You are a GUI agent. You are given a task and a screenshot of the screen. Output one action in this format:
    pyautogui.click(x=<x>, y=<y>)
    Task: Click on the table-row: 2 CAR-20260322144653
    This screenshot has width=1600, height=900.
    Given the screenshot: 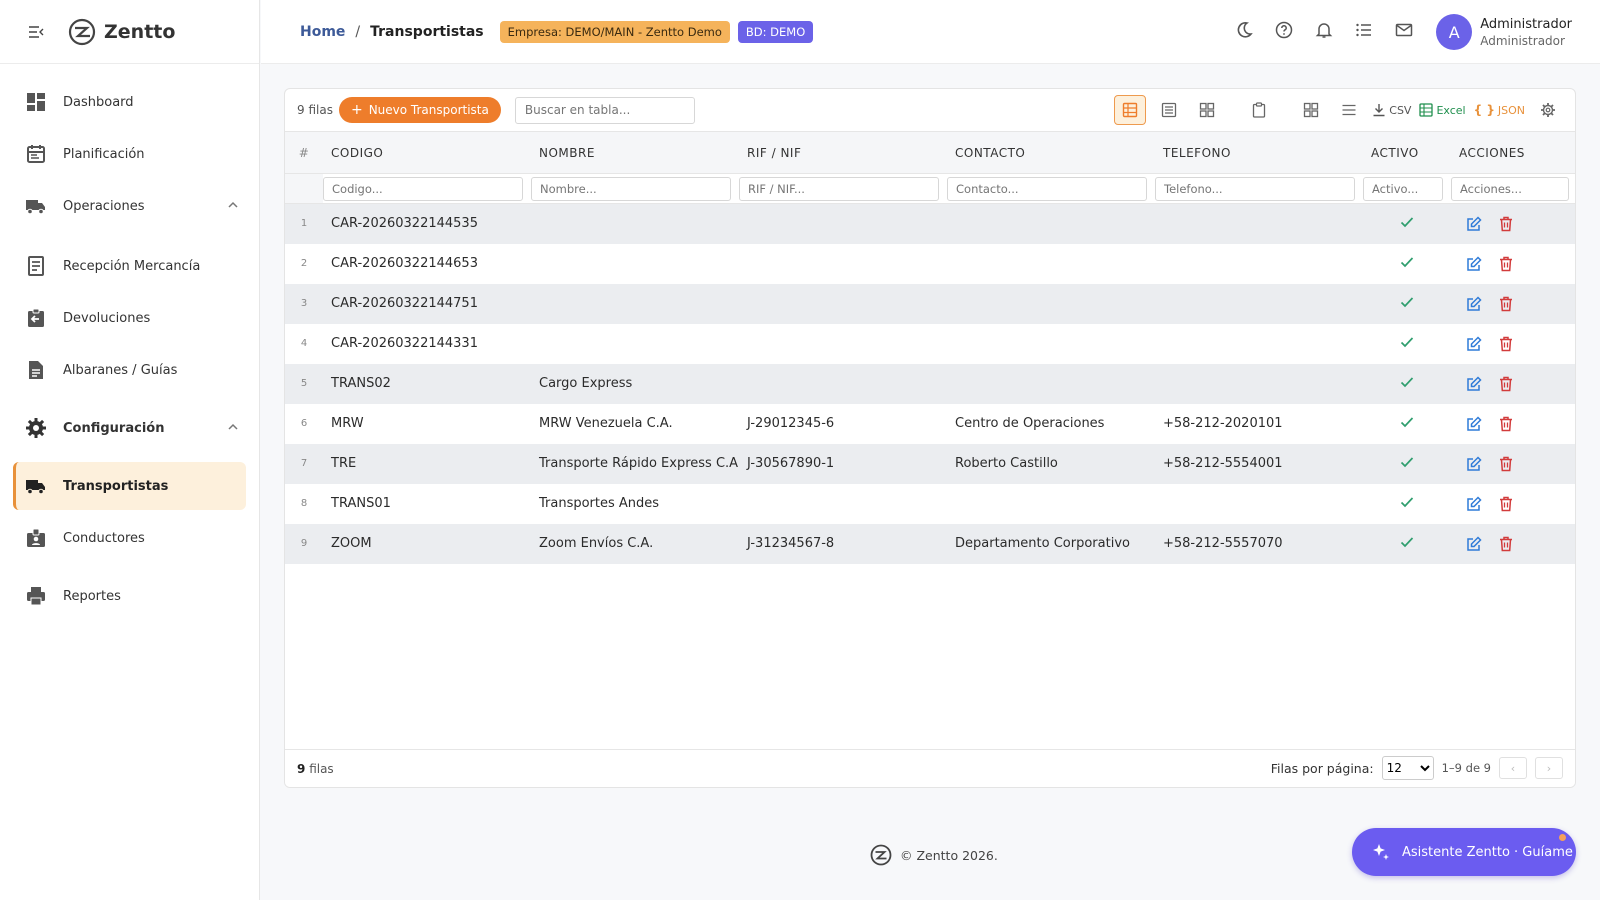 What is the action you would take?
    pyautogui.click(x=930, y=263)
    